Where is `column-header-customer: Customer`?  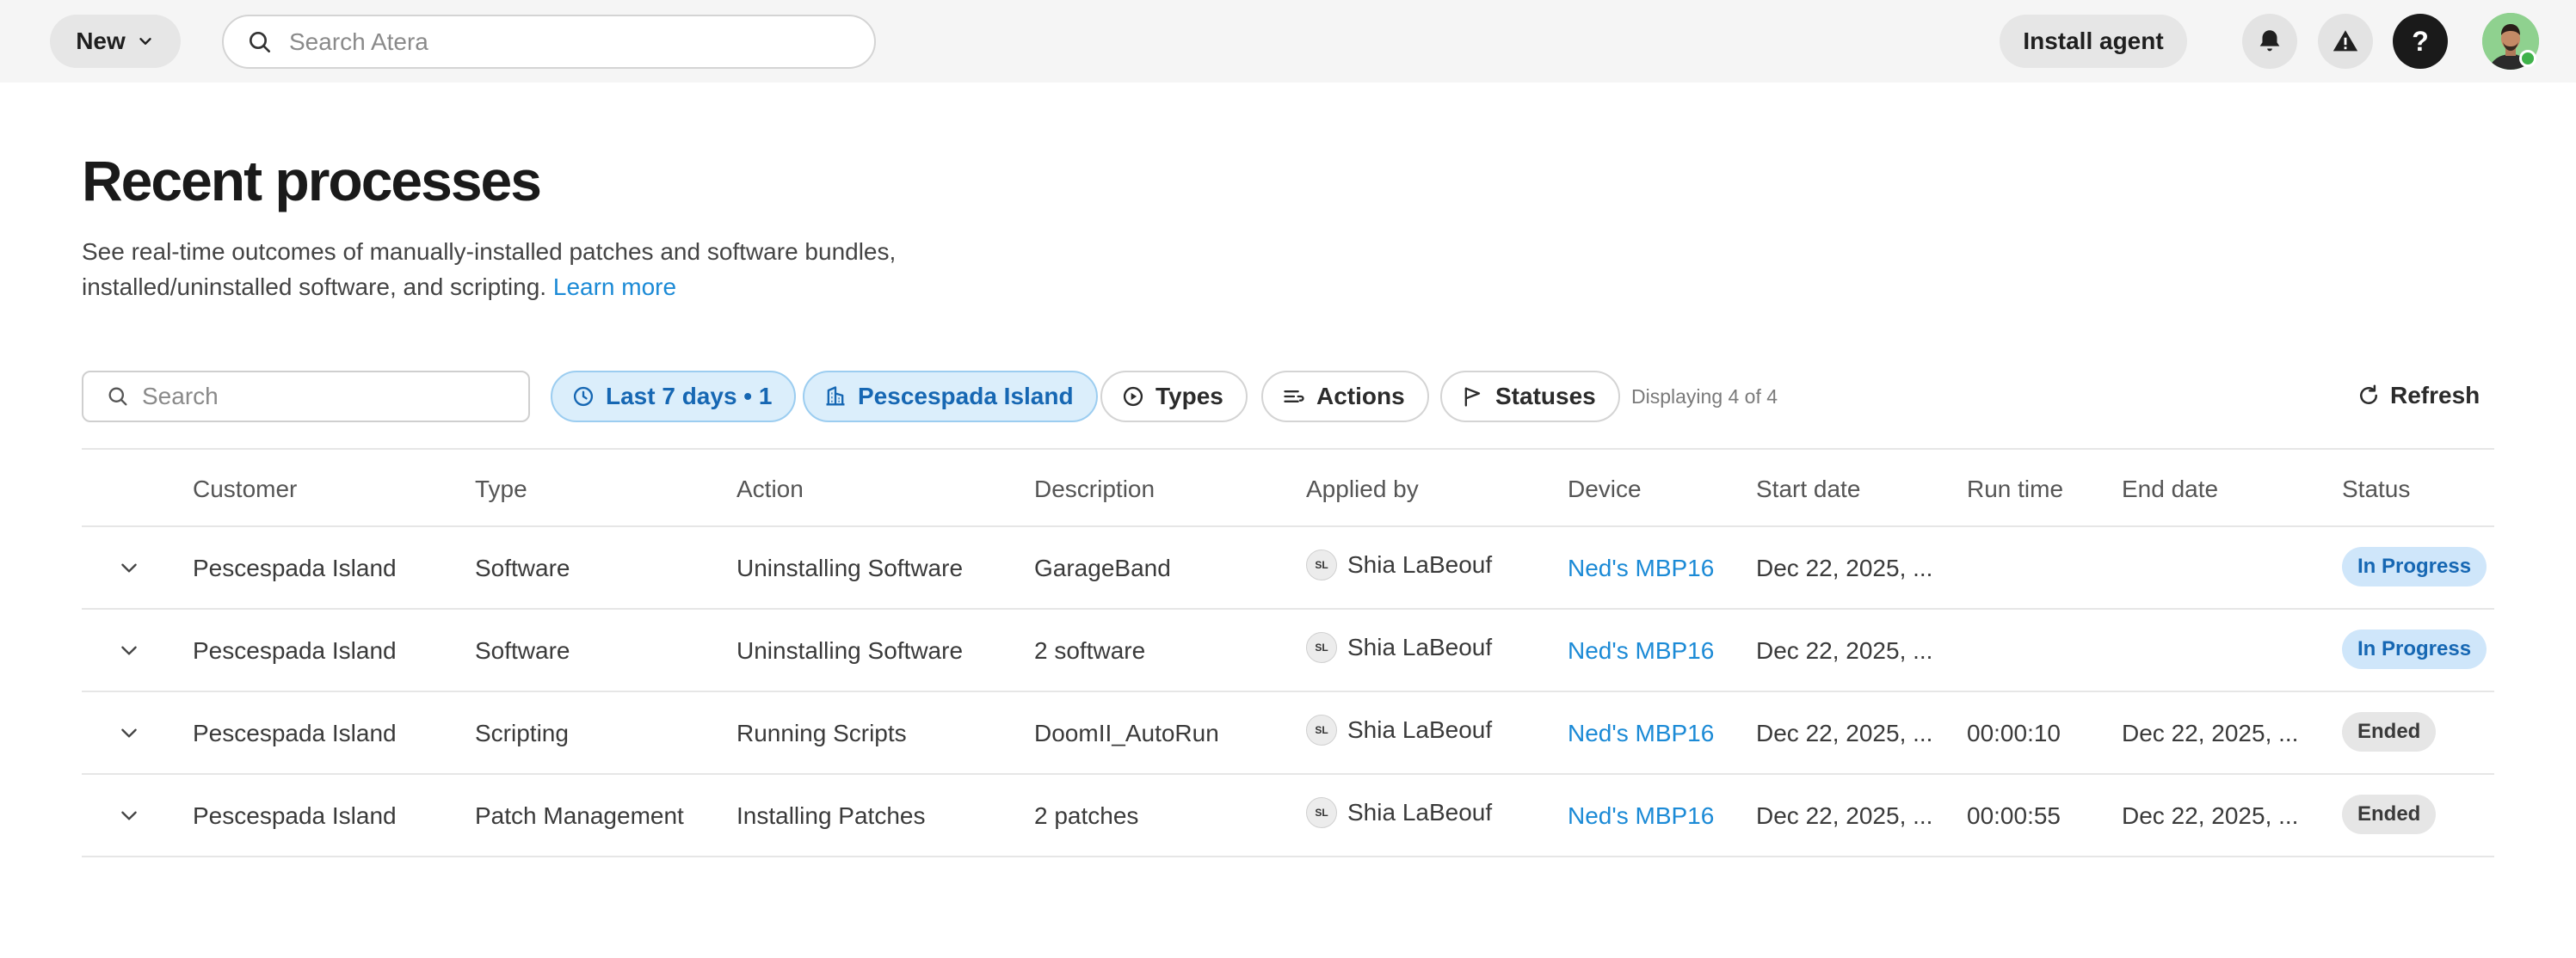
column-header-customer: Customer is located at coordinates (245, 489).